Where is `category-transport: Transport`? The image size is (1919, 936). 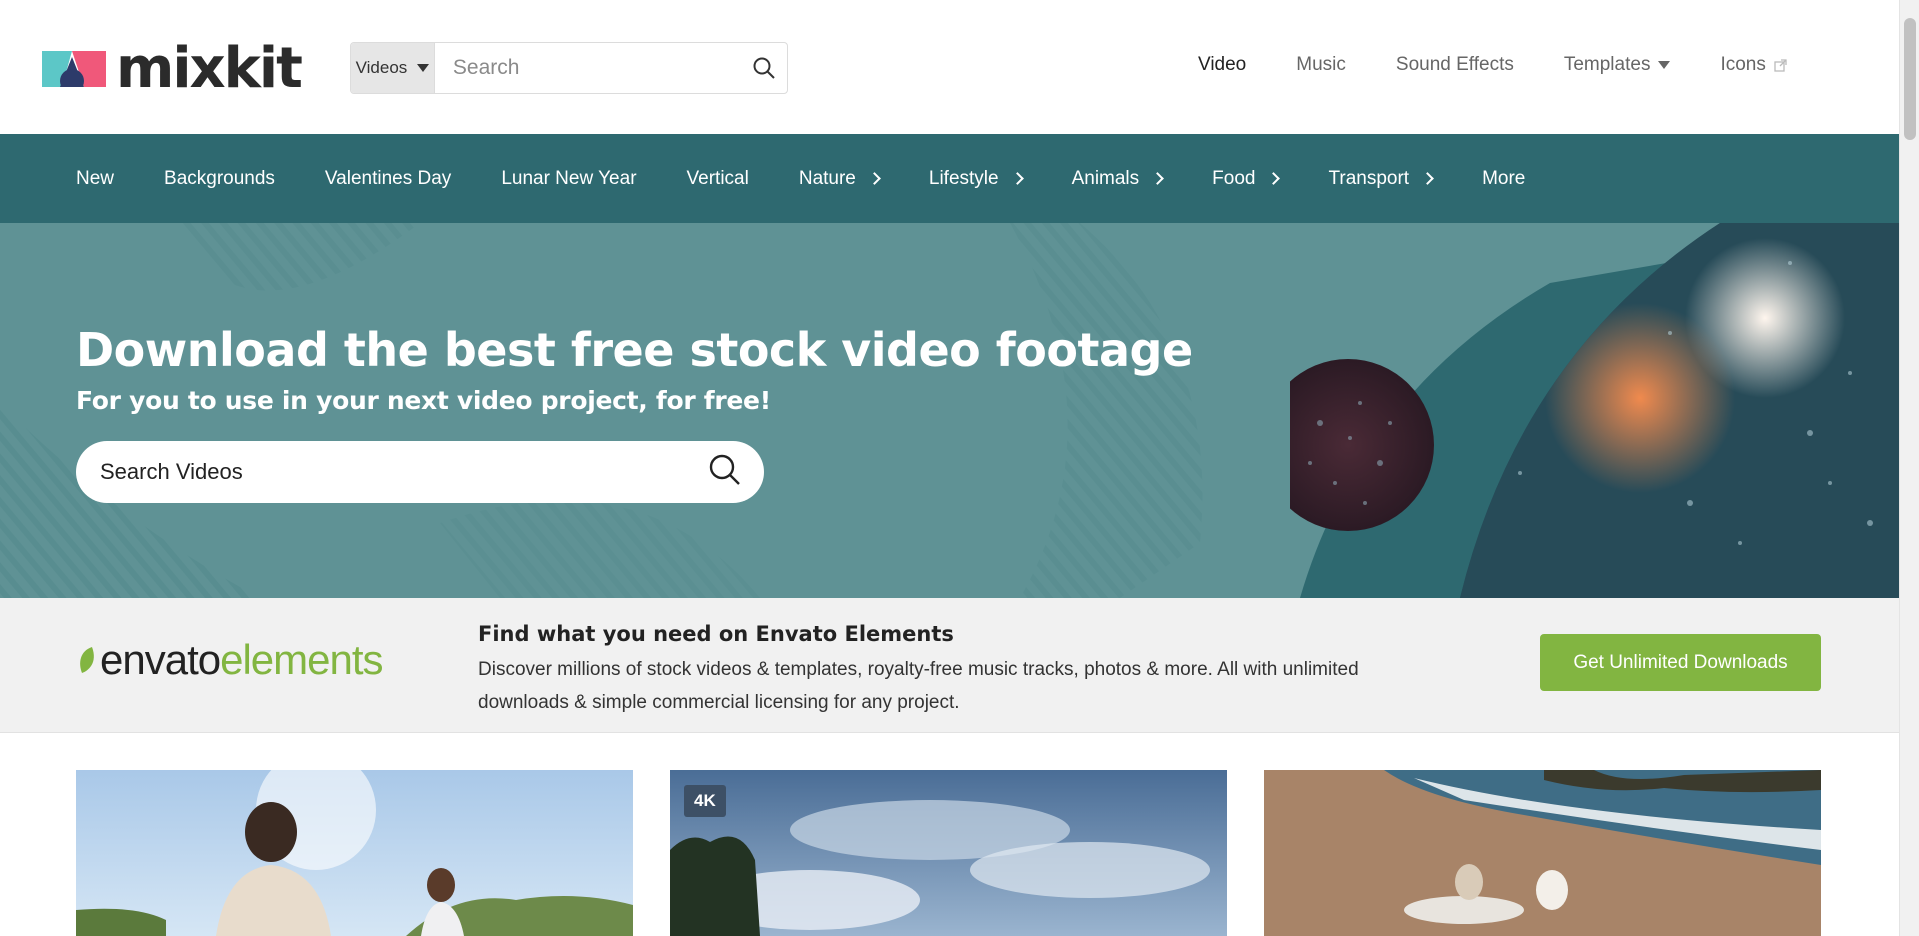 category-transport: Transport is located at coordinates (1381, 178).